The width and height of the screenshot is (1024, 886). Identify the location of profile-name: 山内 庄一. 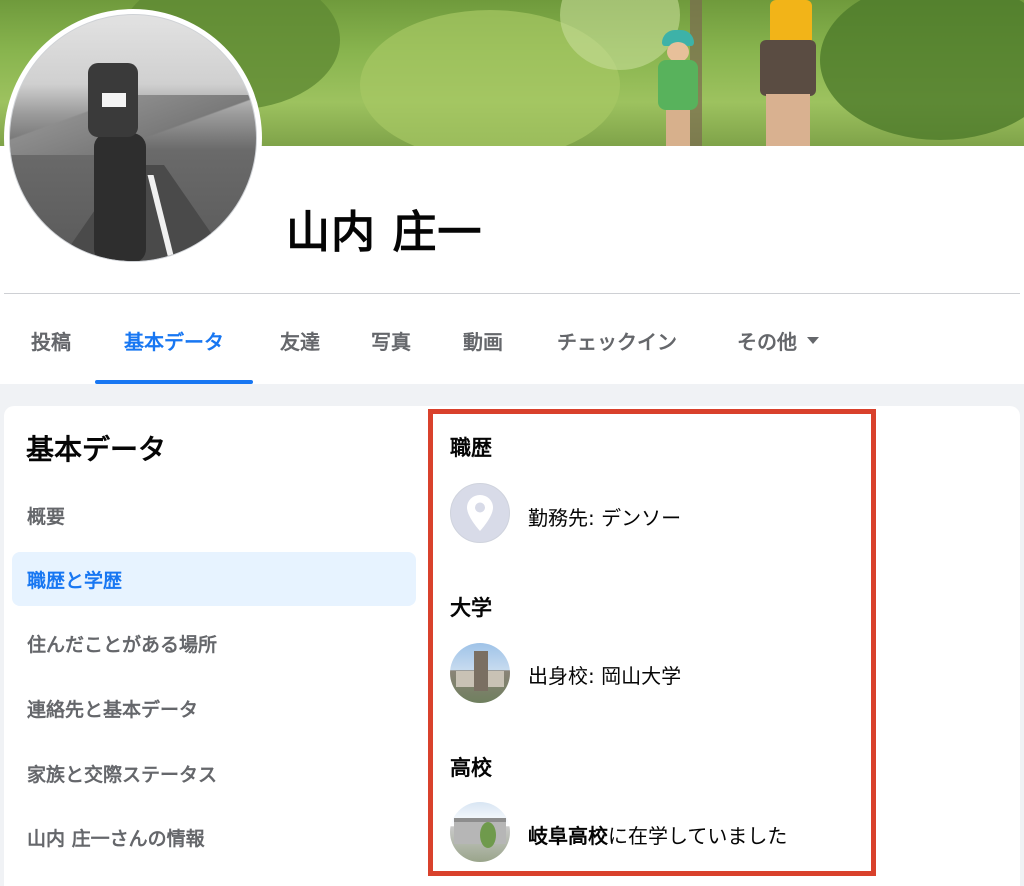
(384, 232).